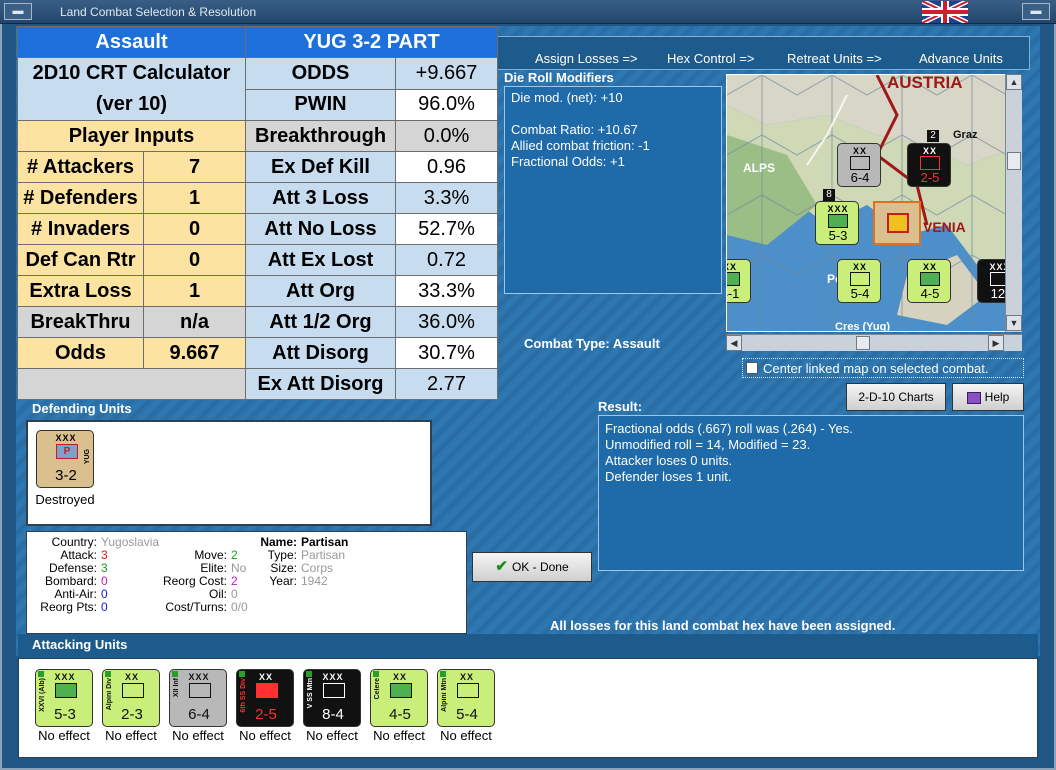 The image size is (1056, 770). Describe the element at coordinates (859, 165) in the screenshot. I see `map-unit-counter: XX 6-4` at that location.